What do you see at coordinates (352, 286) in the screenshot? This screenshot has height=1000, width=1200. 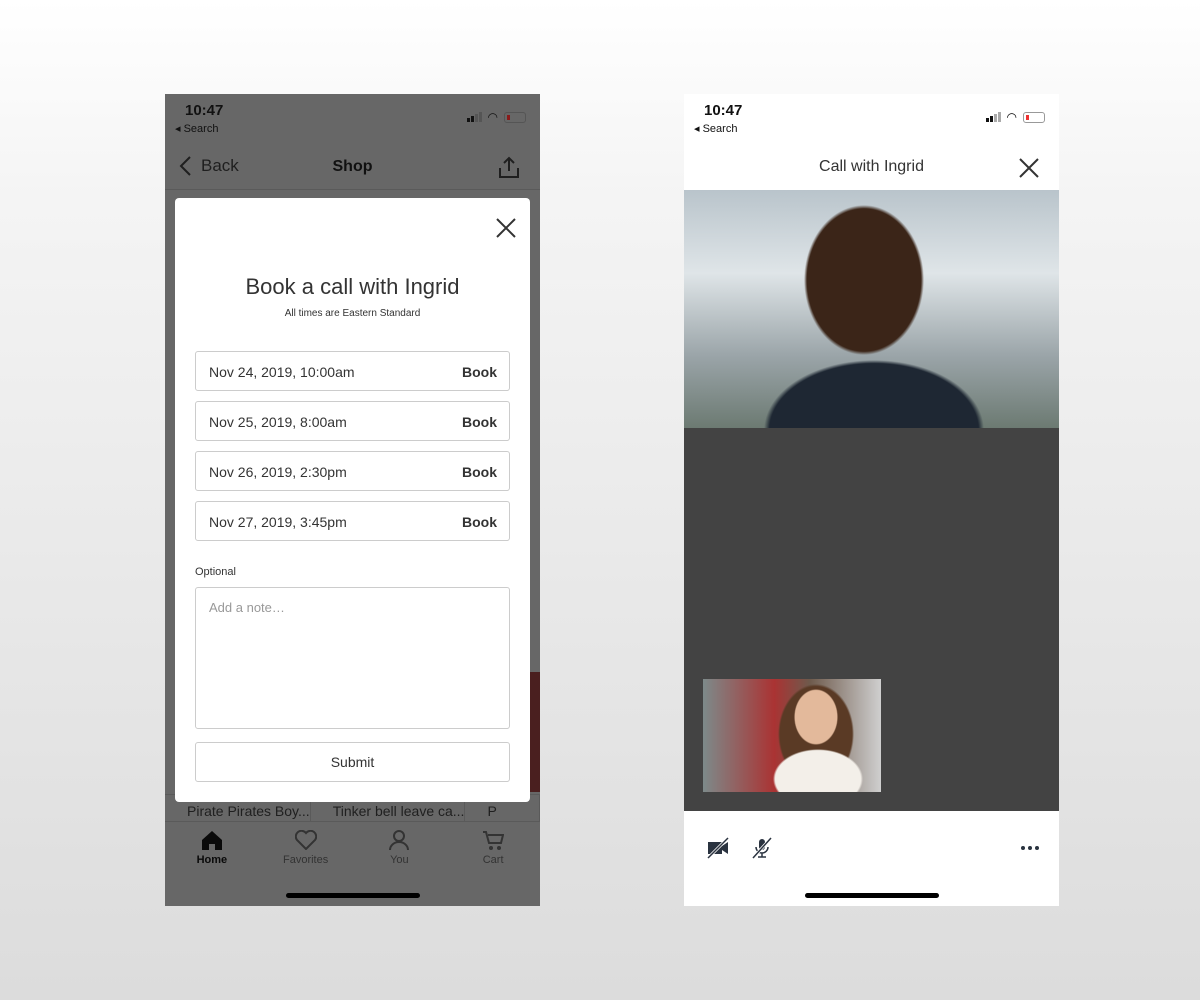 I see `modal-title: Book a call with Ingrid` at bounding box center [352, 286].